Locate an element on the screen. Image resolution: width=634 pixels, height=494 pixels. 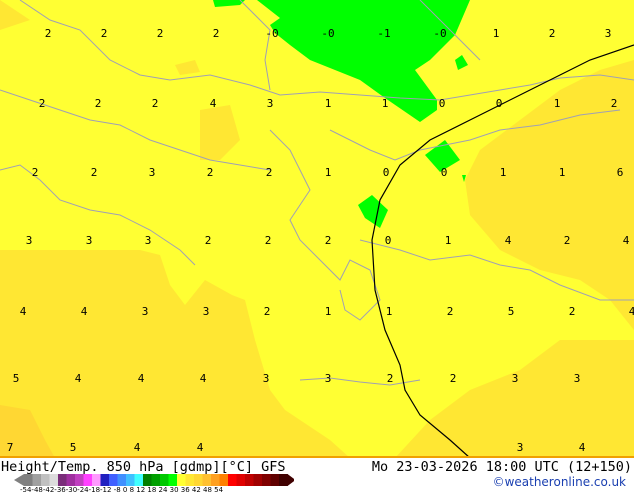
color-scale-legend is located at coordinates (154, 480).